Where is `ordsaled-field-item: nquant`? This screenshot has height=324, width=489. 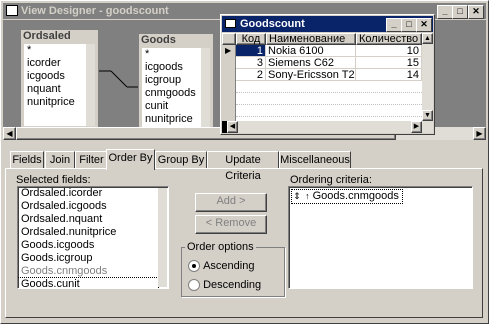
ordsaled-field-item: nquant is located at coordinates (55, 89).